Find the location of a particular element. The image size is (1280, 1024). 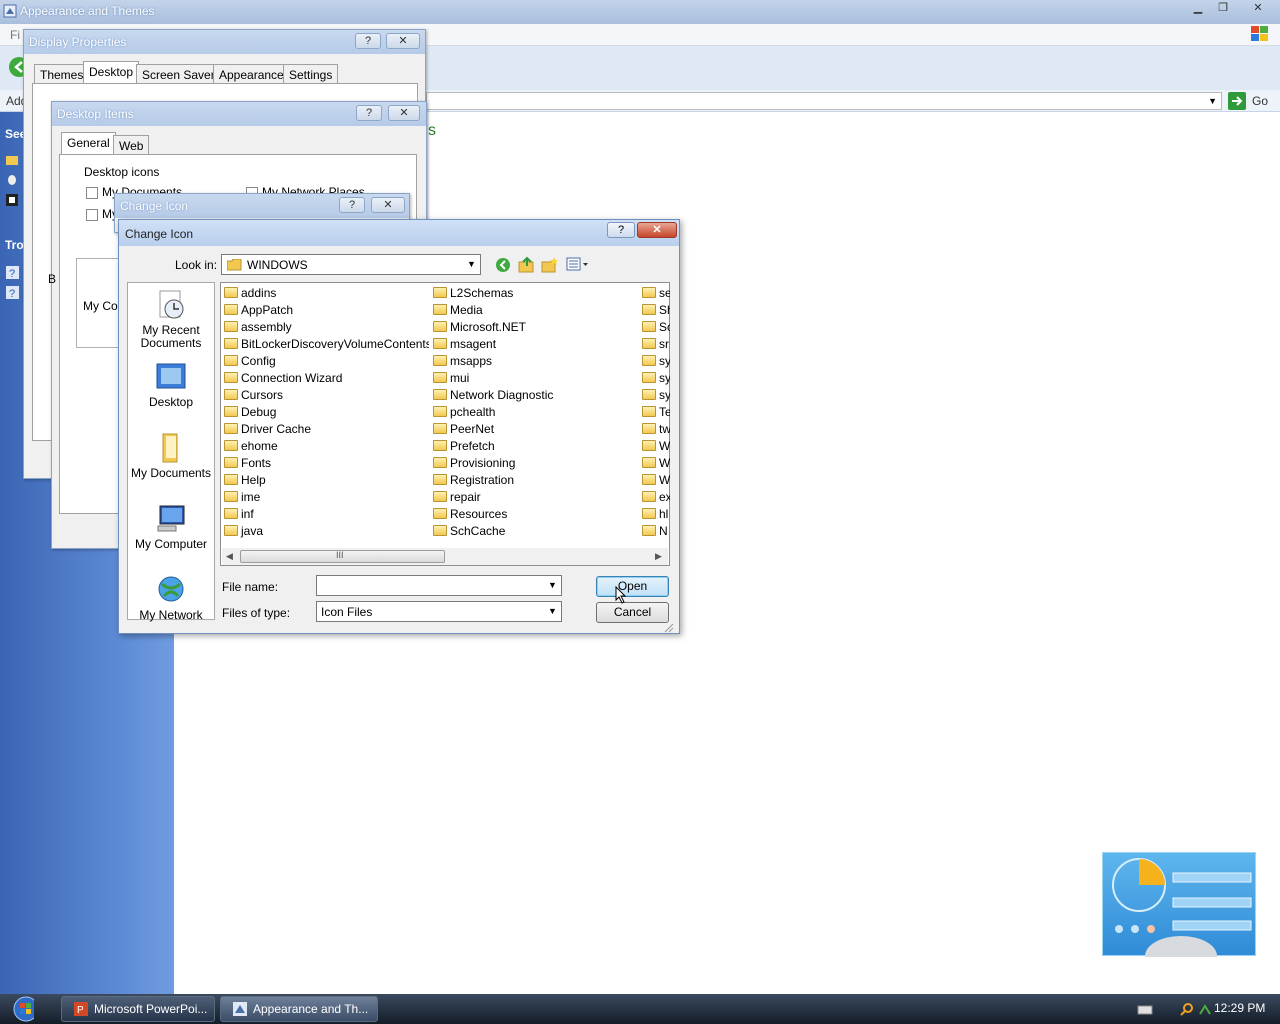

place-my-recent-documents: My Recent Documents is located at coordinates (171, 319).